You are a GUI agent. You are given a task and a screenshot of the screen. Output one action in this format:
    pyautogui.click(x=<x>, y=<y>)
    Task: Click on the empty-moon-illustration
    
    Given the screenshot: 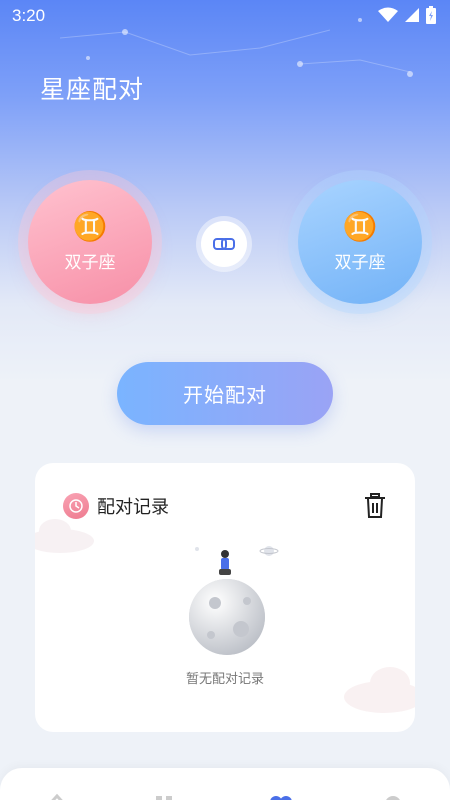 What is the action you would take?
    pyautogui.click(x=234, y=600)
    